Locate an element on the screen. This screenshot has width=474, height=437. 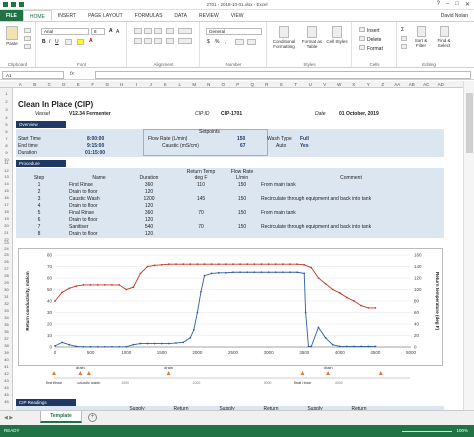
tab-file: FILE is located at coordinates (11, 15).